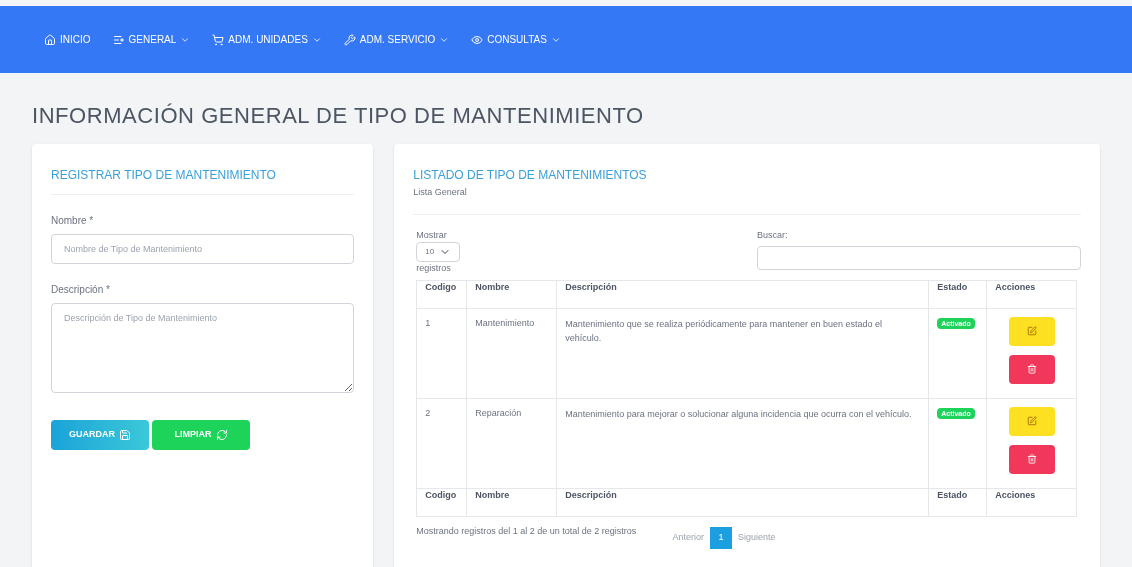 The width and height of the screenshot is (1132, 567). What do you see at coordinates (742, 502) in the screenshot?
I see `column-footer: Descripción` at bounding box center [742, 502].